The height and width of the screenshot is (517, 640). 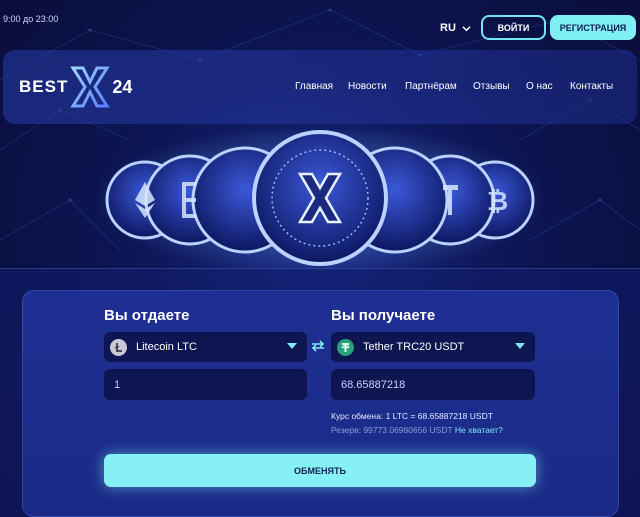 I want to click on reserve-amount: Резерв: 99773.06980656 USDT, so click(x=392, y=430).